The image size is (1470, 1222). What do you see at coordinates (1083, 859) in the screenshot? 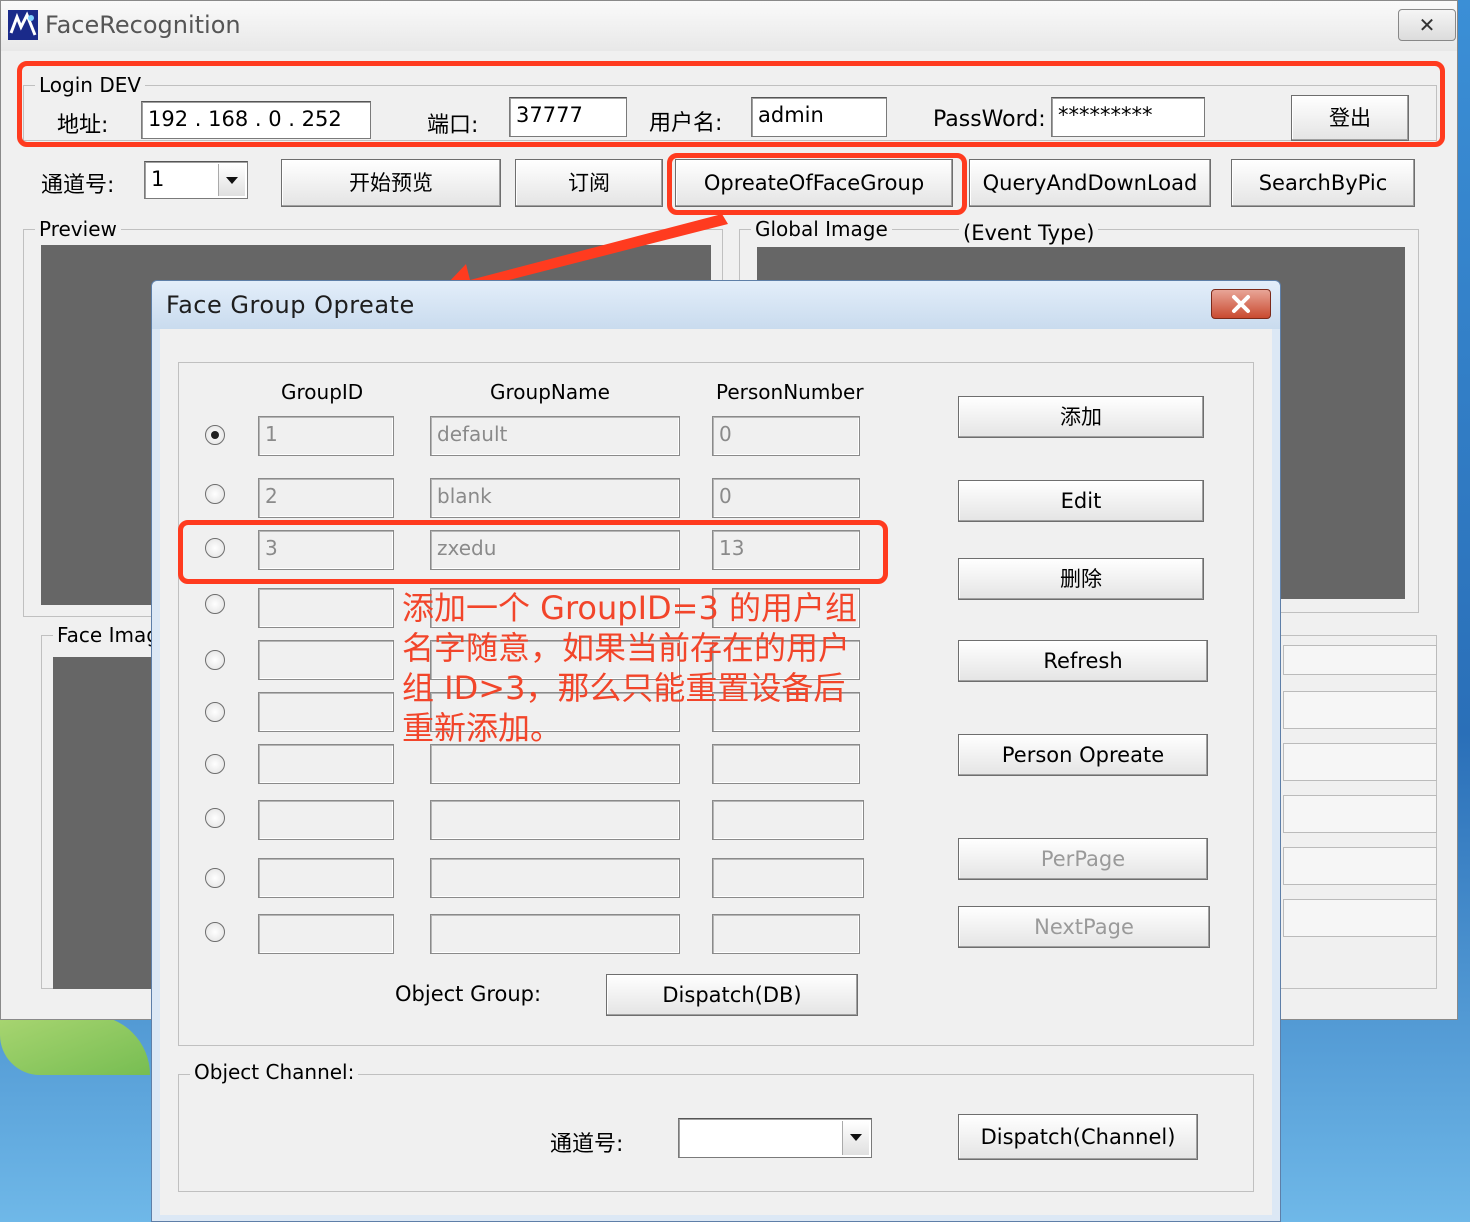
I see `per-page-button: PerPage` at bounding box center [1083, 859].